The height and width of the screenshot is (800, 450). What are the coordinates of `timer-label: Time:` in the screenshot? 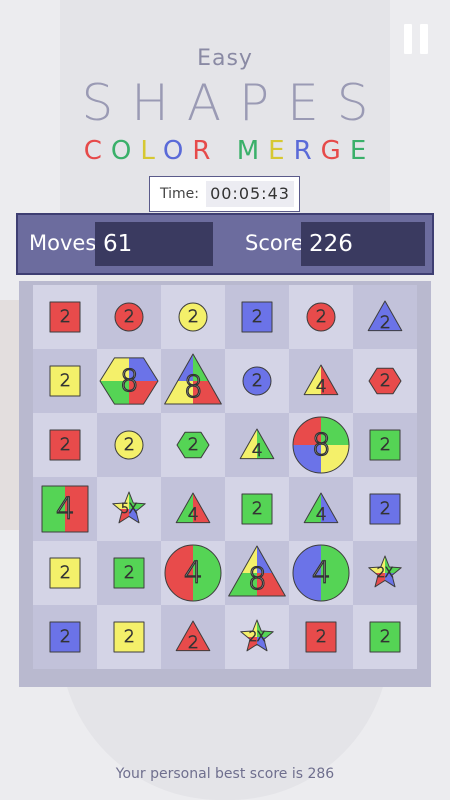 It's located at (179, 194).